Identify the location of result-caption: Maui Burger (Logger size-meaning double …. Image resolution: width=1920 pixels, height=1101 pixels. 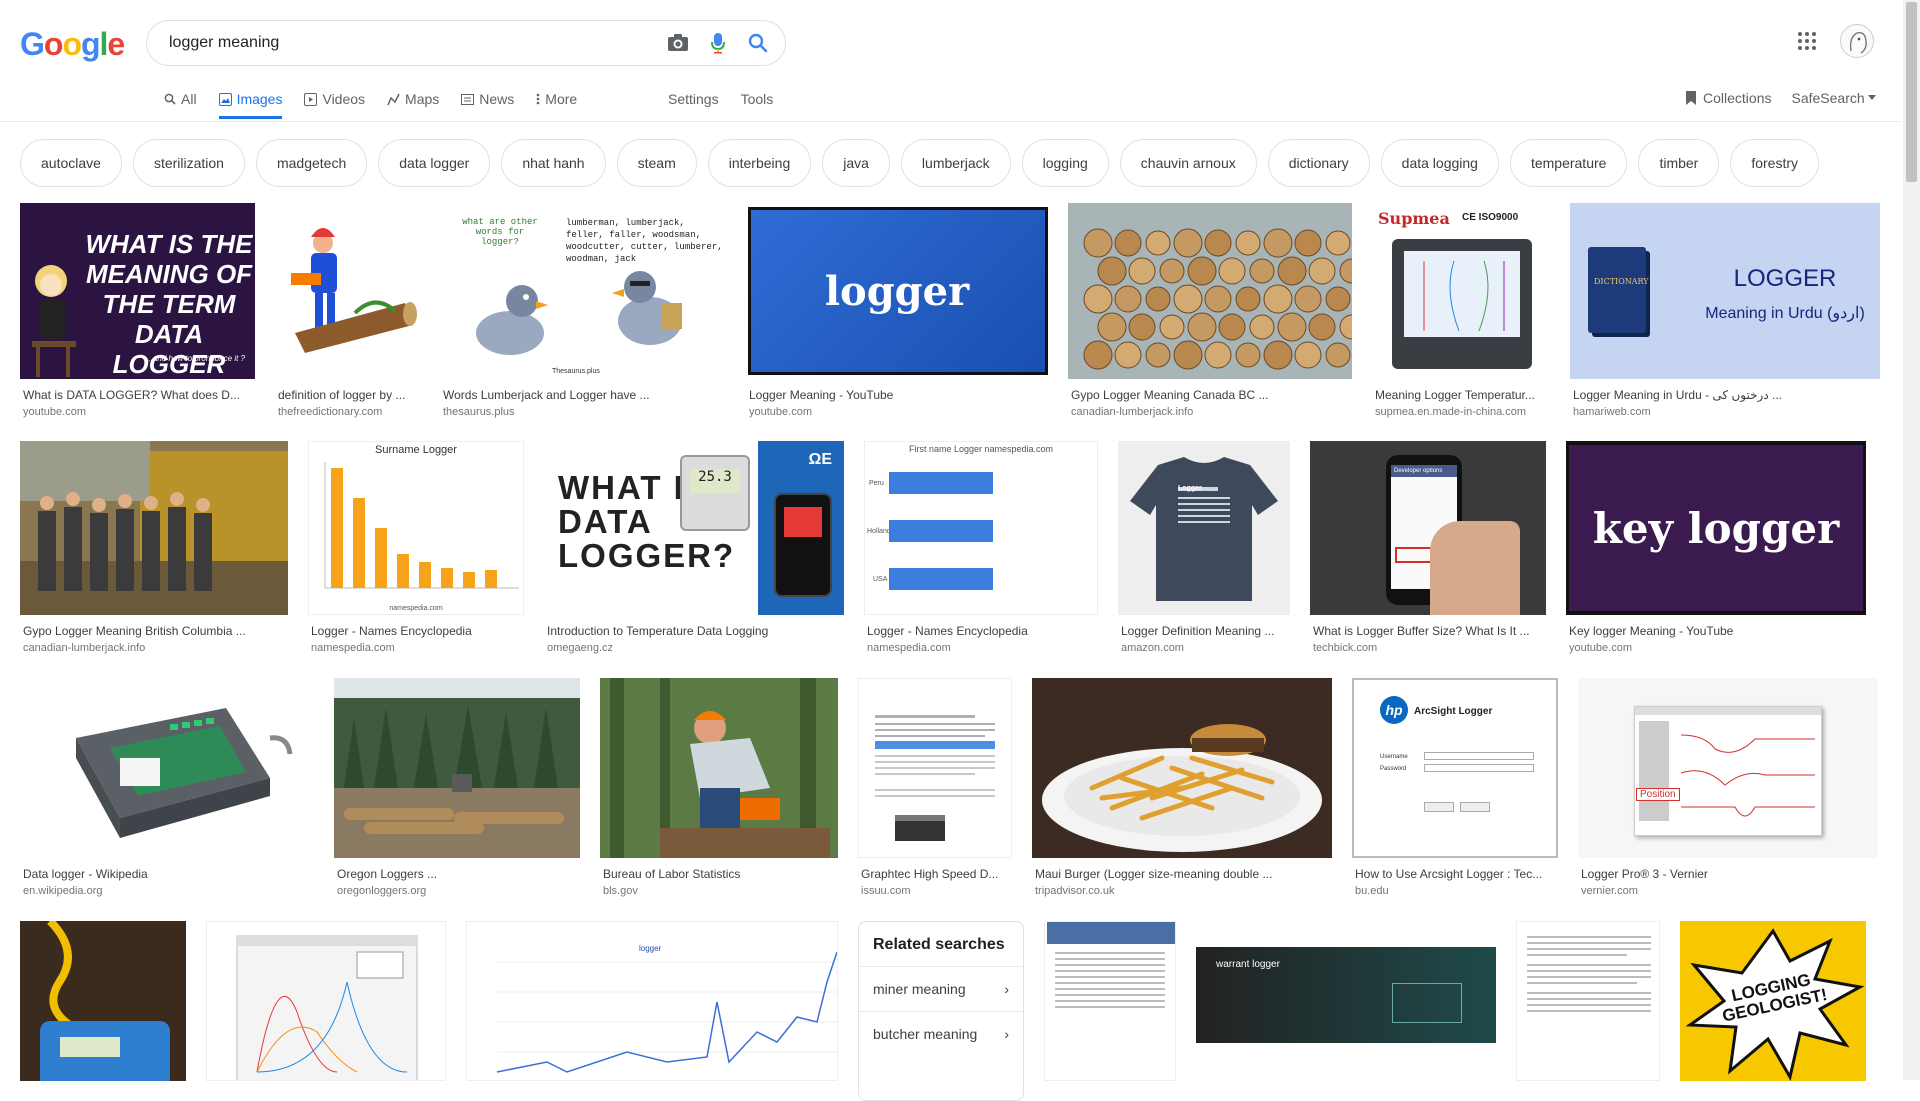
(1182, 874).